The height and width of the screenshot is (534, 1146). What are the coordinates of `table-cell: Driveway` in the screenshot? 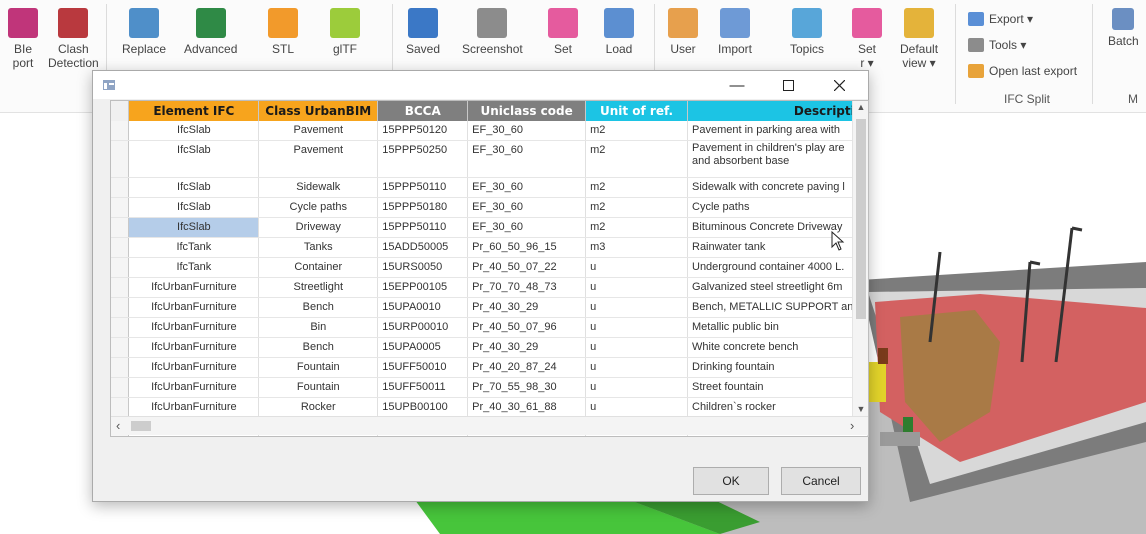 It's located at (318, 227).